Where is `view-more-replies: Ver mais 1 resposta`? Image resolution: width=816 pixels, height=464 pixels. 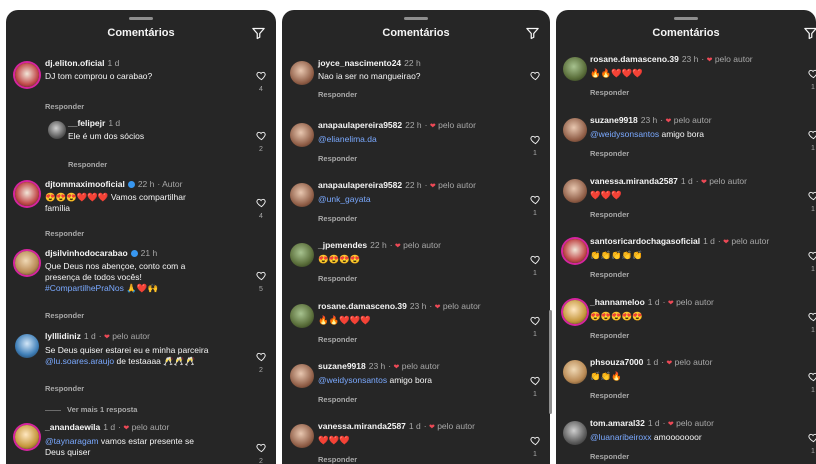
view-more-replies: Ver mais 1 resposta is located at coordinates (91, 409).